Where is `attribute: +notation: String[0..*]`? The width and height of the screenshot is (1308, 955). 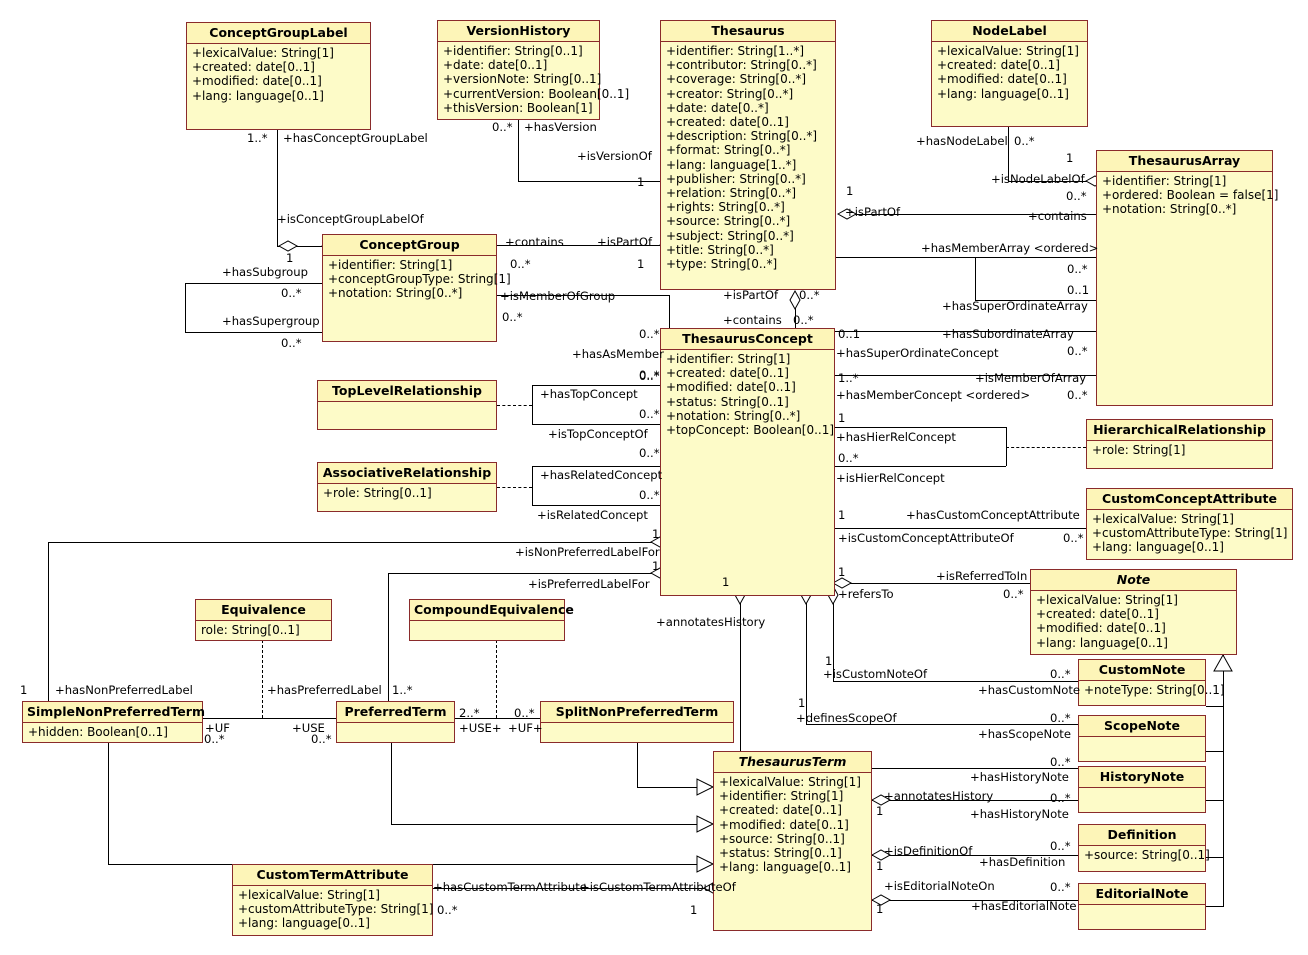
attribute: +notation: String[0..*] is located at coordinates (733, 415).